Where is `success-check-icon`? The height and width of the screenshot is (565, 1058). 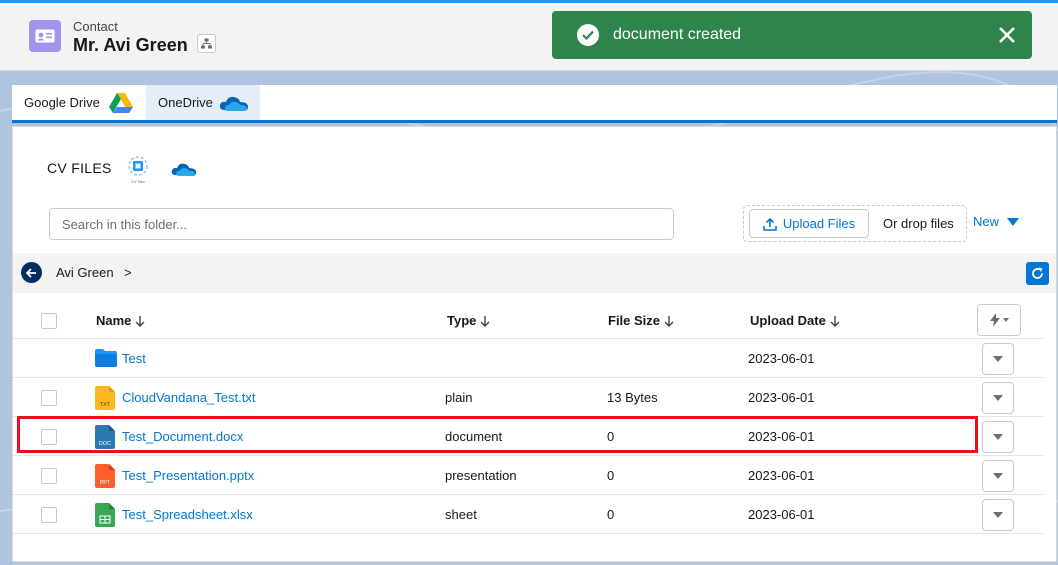 success-check-icon is located at coordinates (588, 35).